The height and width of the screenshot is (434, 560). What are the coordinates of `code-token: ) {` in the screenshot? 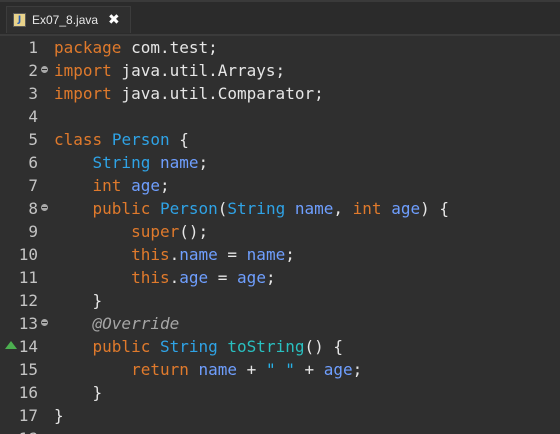 It's located at (434, 208).